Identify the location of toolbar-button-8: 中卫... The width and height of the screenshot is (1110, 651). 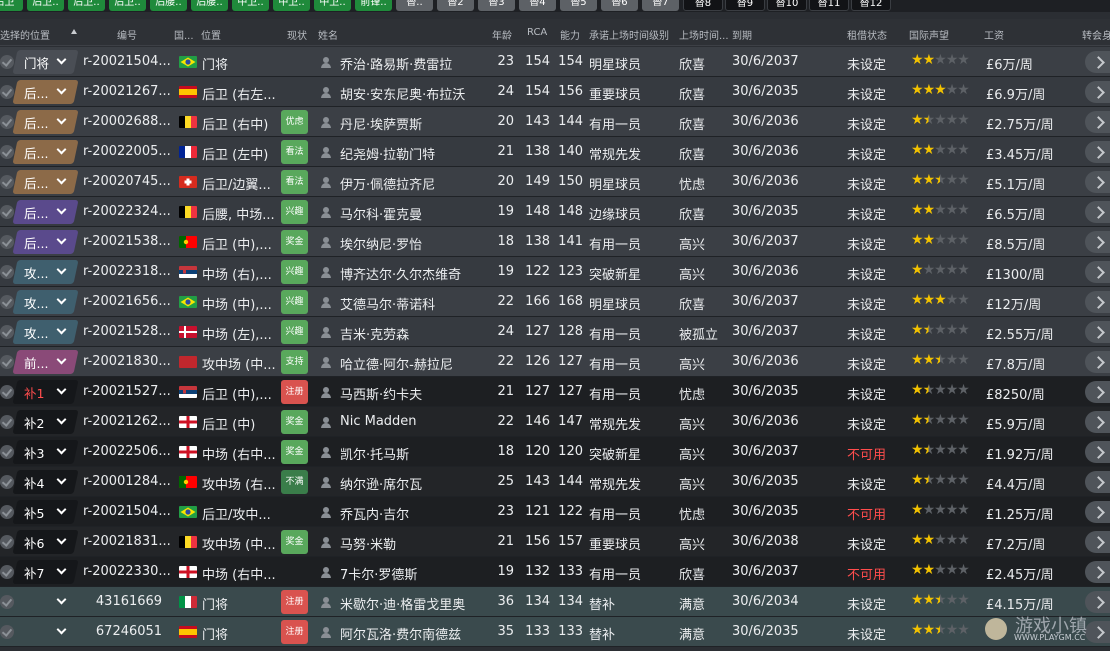
(332, 5).